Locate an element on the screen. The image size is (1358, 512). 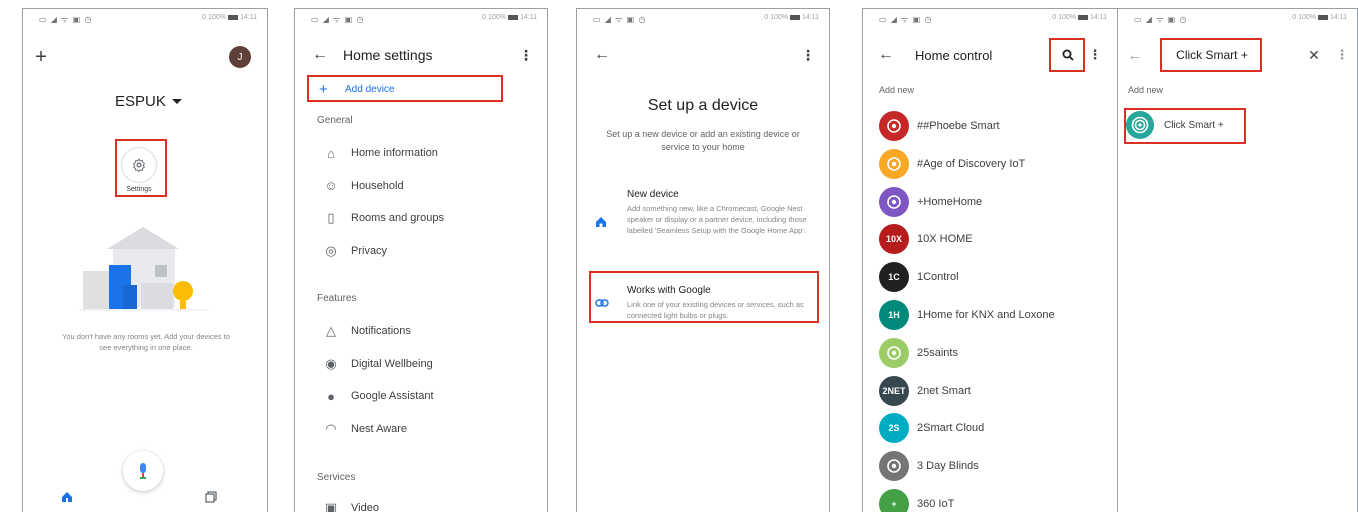
brand-logo-icon: 1C is located at coordinates (894, 277).